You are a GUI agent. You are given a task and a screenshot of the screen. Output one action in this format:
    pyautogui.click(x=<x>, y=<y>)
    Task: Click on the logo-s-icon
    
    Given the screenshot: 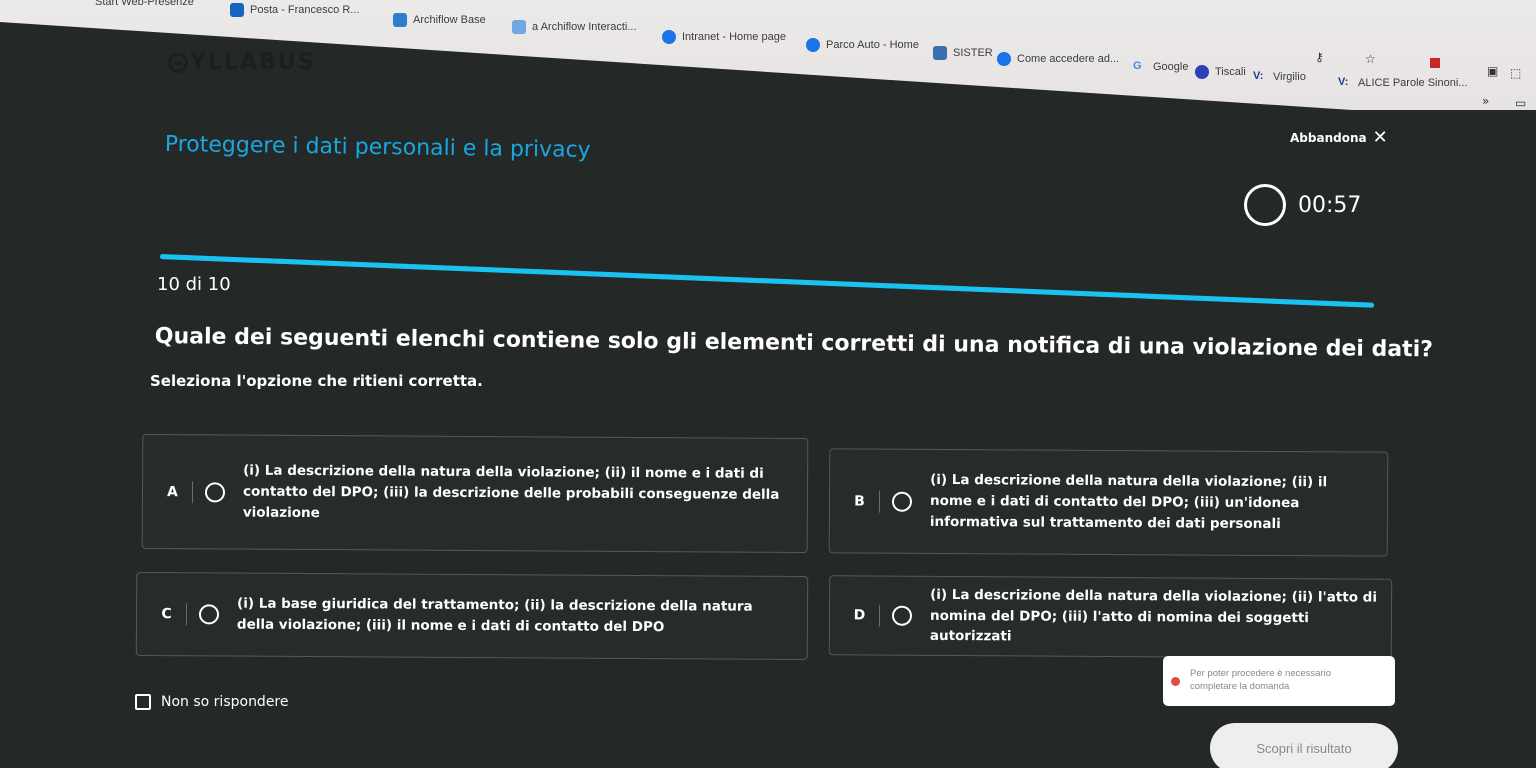 What is the action you would take?
    pyautogui.click(x=178, y=62)
    